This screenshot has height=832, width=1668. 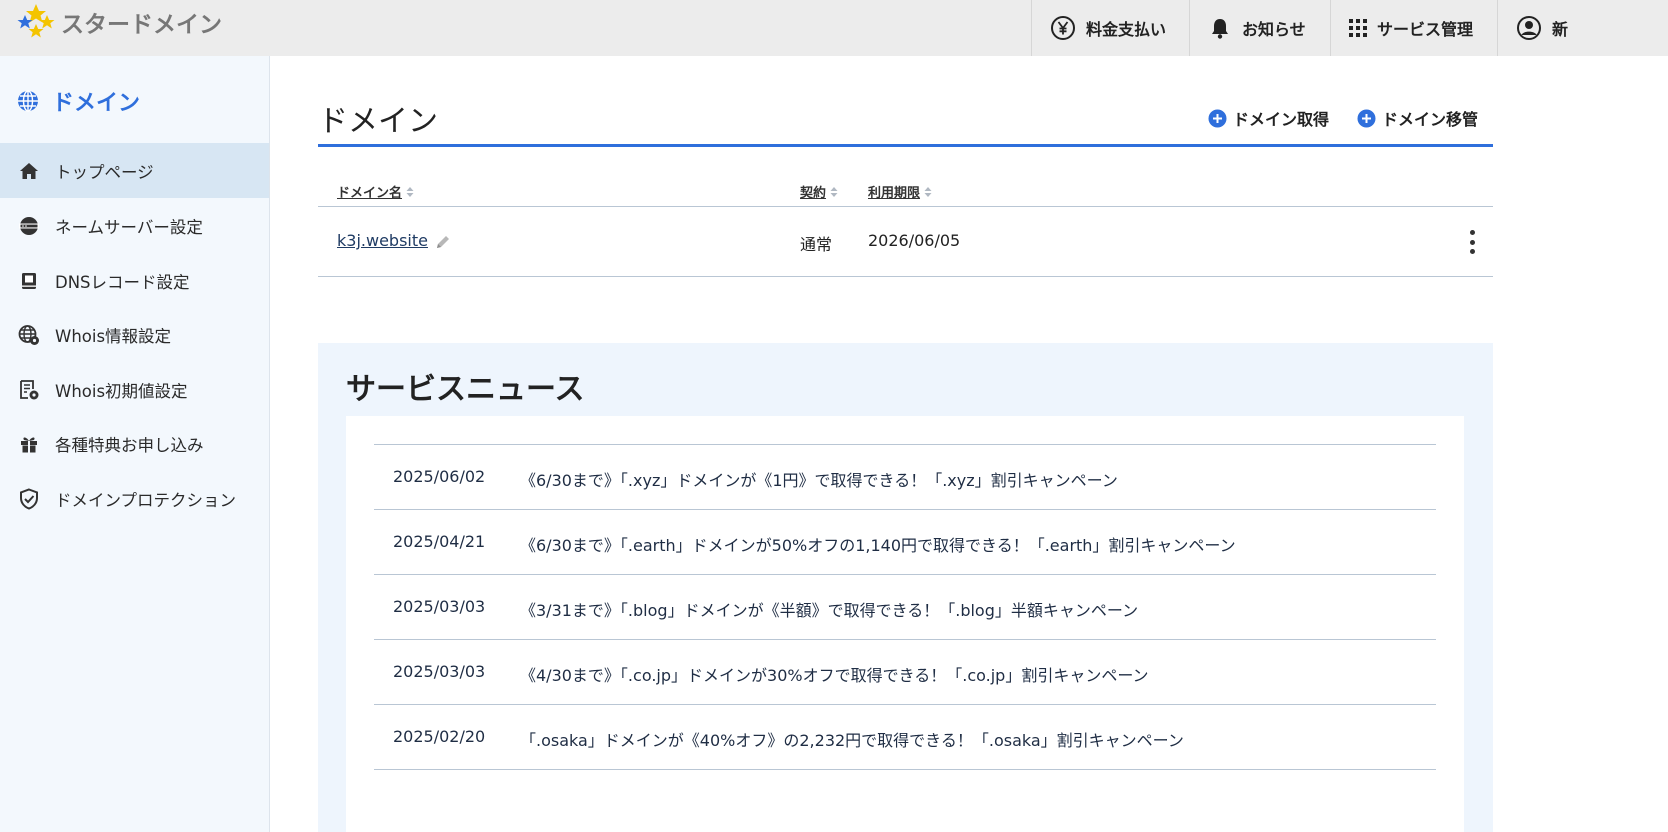 I want to click on sidebar-item-dns-record: DNSレコード設定, so click(x=134, y=280).